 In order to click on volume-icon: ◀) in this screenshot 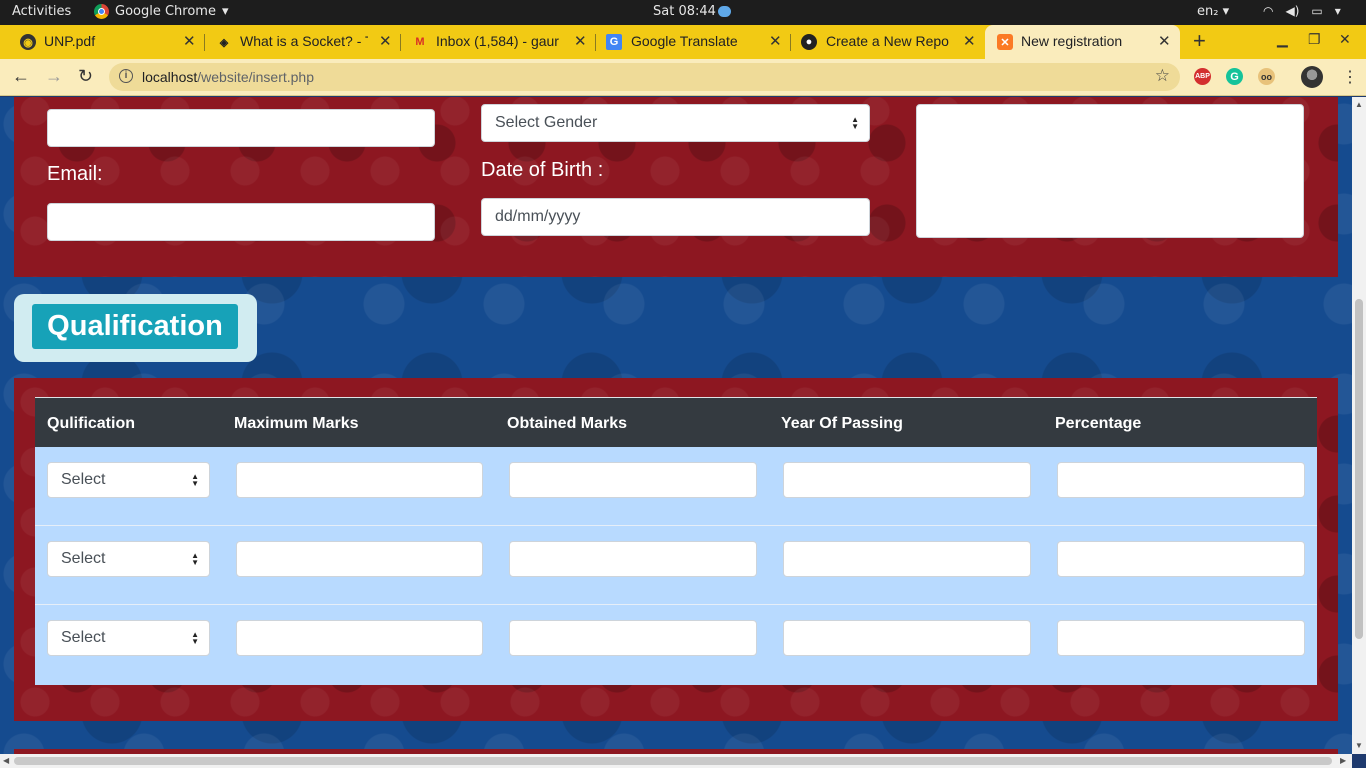, I will do `click(1292, 11)`.